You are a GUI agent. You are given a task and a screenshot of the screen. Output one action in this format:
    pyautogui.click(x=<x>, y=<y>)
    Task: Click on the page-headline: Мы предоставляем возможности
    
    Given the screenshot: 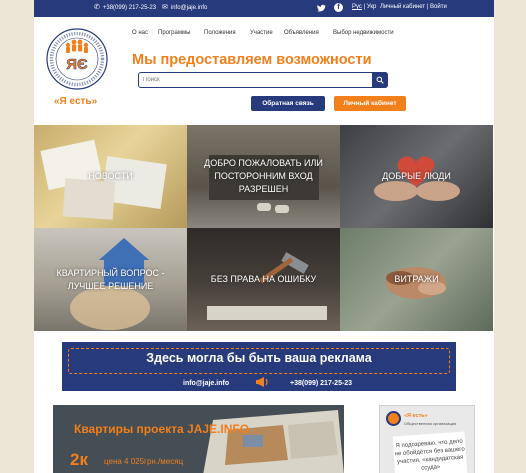 What is the action you would take?
    pyautogui.click(x=252, y=60)
    